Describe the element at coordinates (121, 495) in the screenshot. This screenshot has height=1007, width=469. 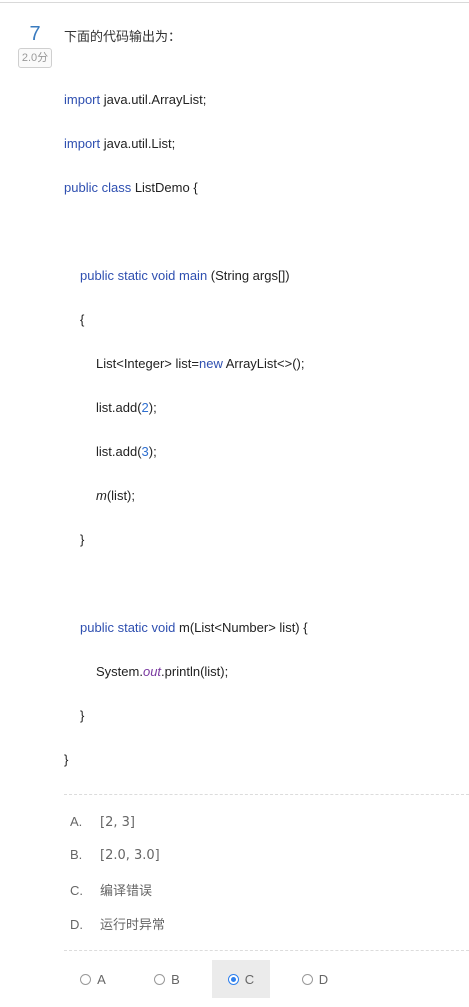
I see `code-text: (list);` at that location.